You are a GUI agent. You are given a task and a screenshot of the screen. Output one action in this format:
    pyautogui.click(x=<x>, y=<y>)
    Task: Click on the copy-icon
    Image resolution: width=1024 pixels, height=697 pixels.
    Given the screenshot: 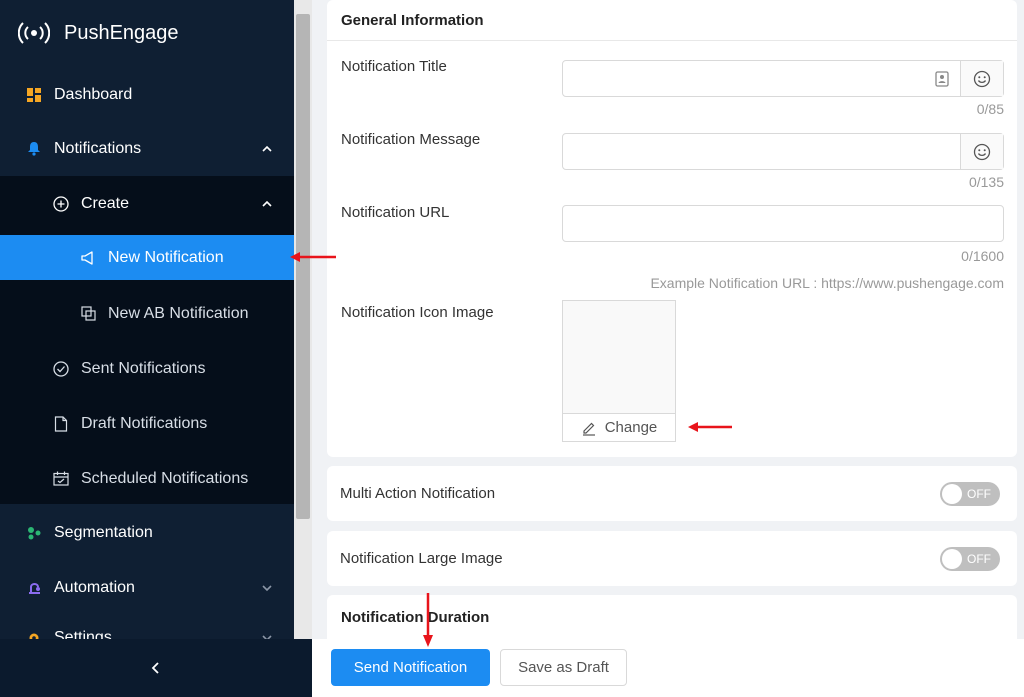 What is the action you would take?
    pyautogui.click(x=88, y=314)
    